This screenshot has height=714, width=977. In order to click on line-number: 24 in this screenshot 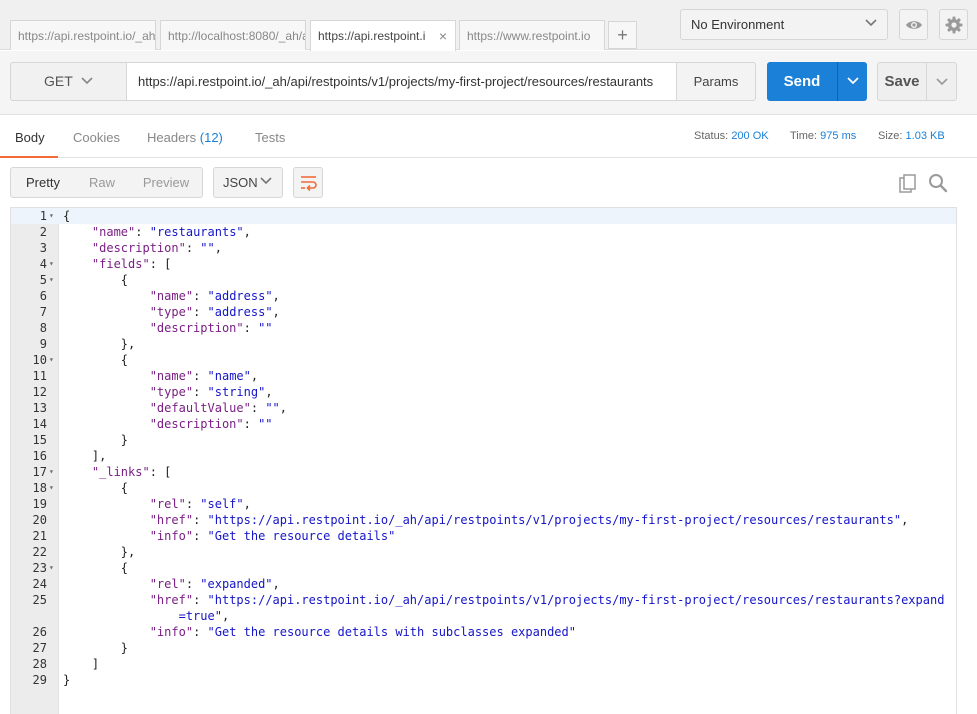, I will do `click(39, 584)`.